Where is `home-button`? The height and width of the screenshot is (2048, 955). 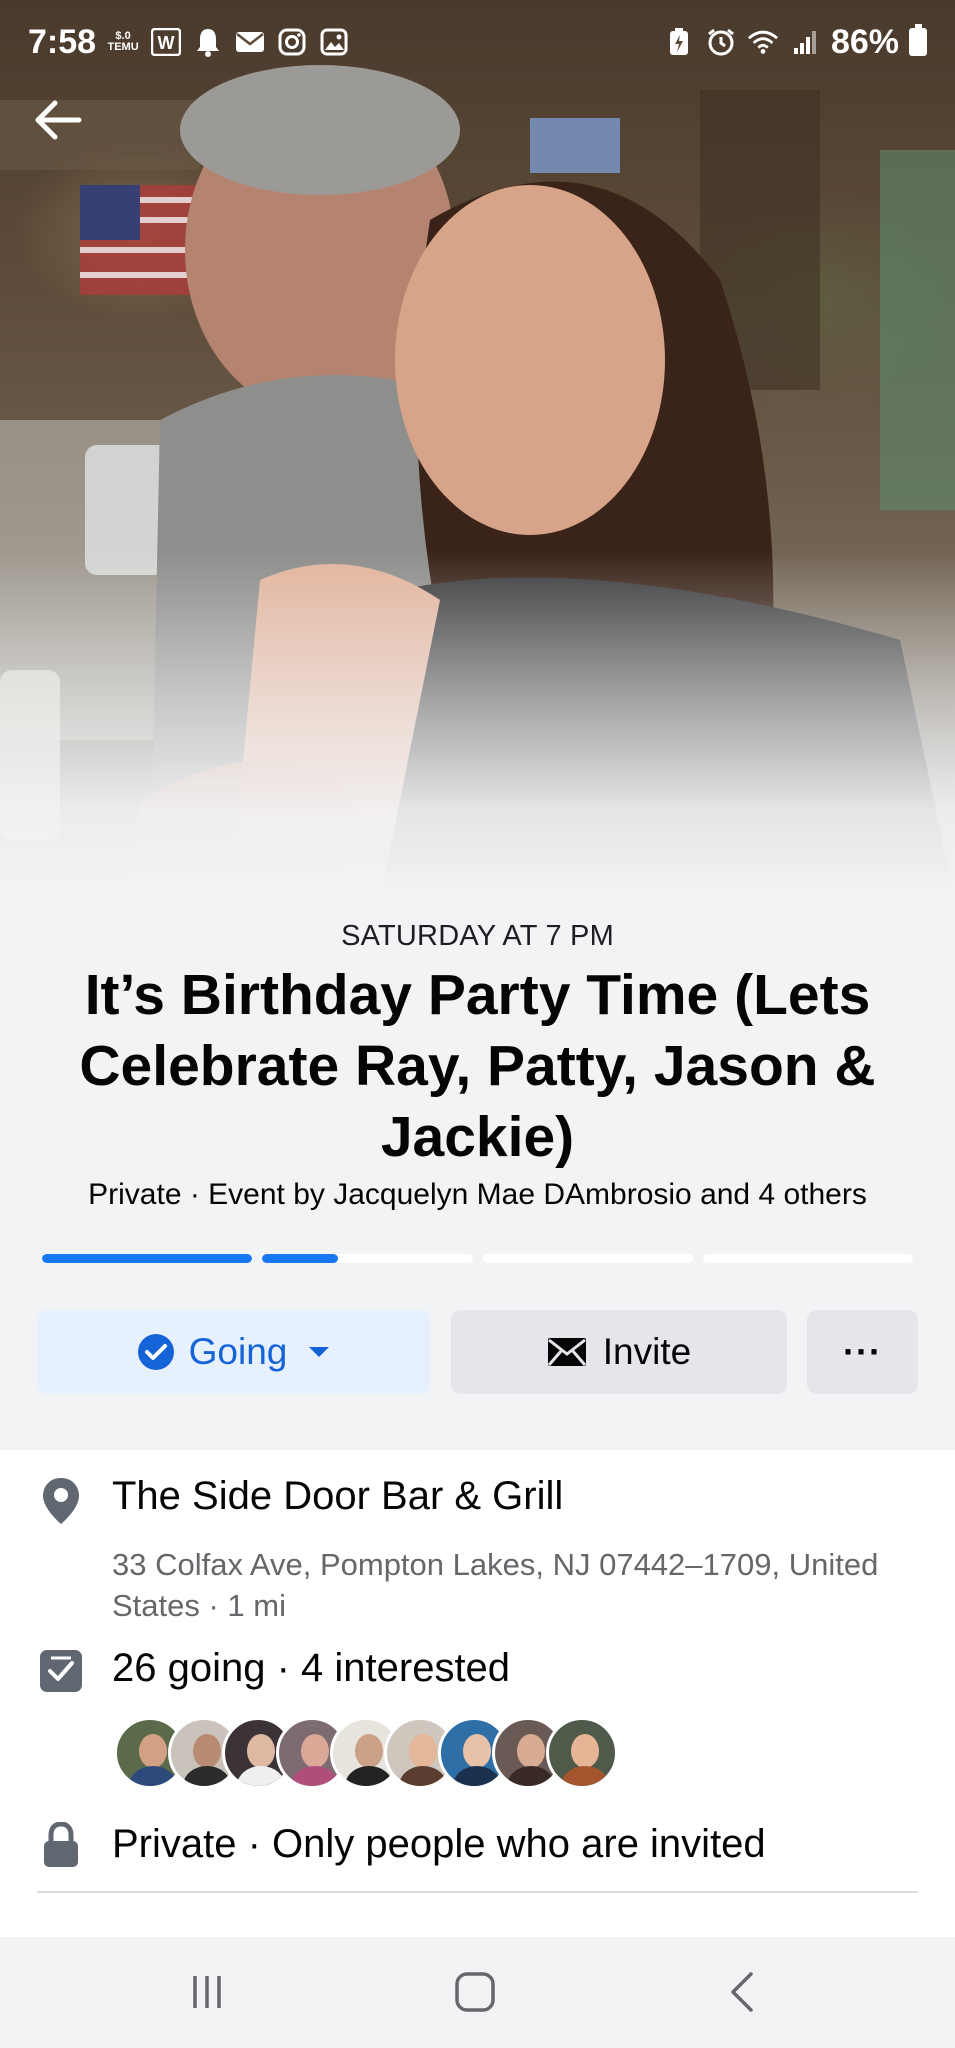 home-button is located at coordinates (475, 1992).